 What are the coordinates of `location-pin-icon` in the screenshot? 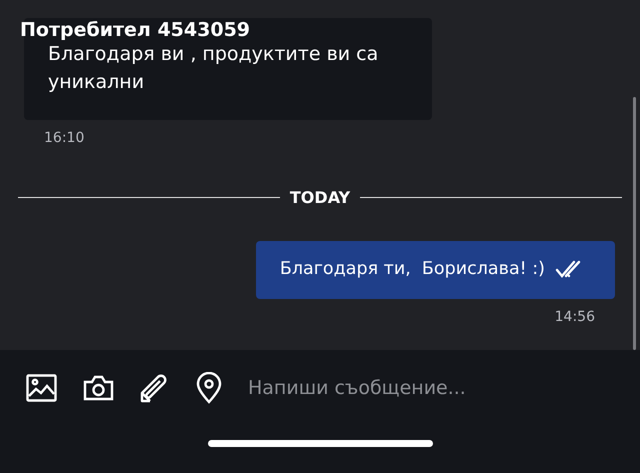 It's located at (209, 388).